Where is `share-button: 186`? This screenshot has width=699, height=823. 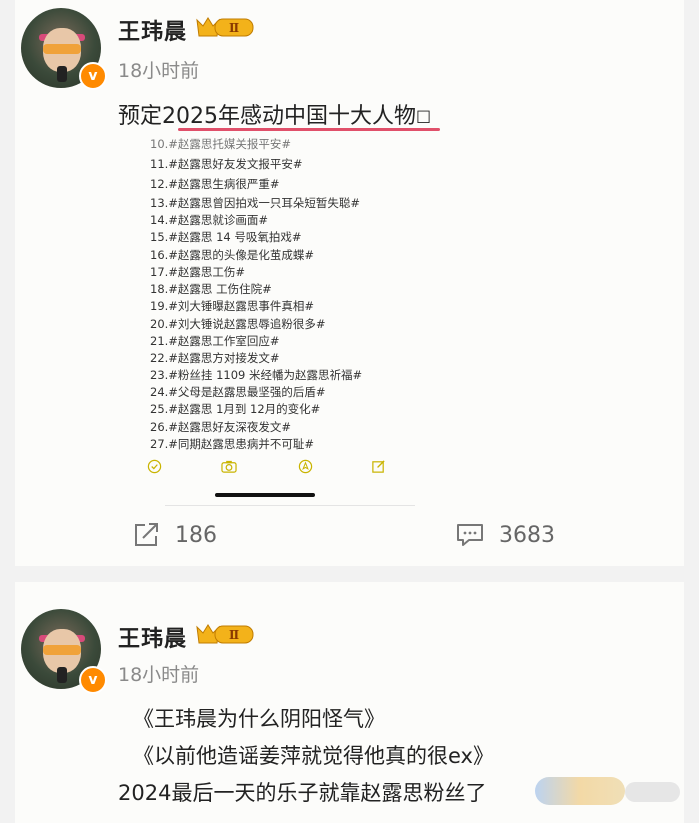
share-button: 186 is located at coordinates (175, 535).